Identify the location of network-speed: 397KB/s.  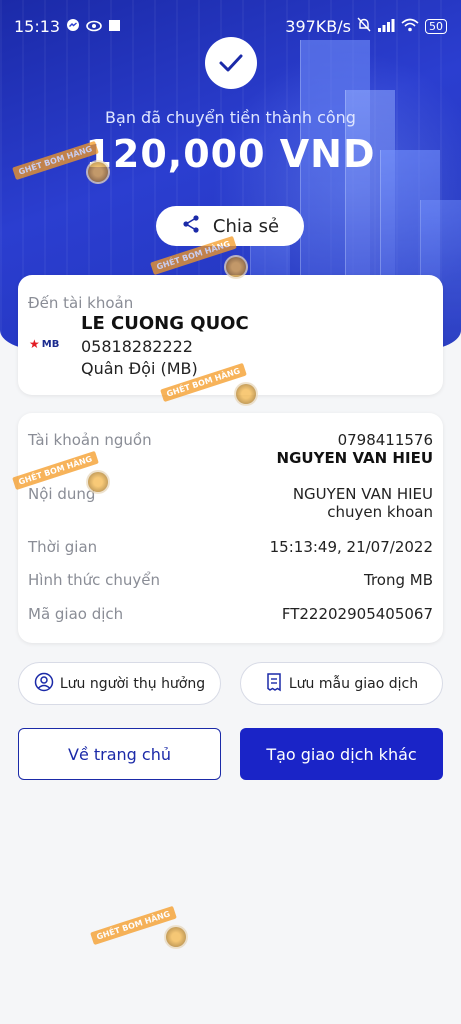
(318, 26).